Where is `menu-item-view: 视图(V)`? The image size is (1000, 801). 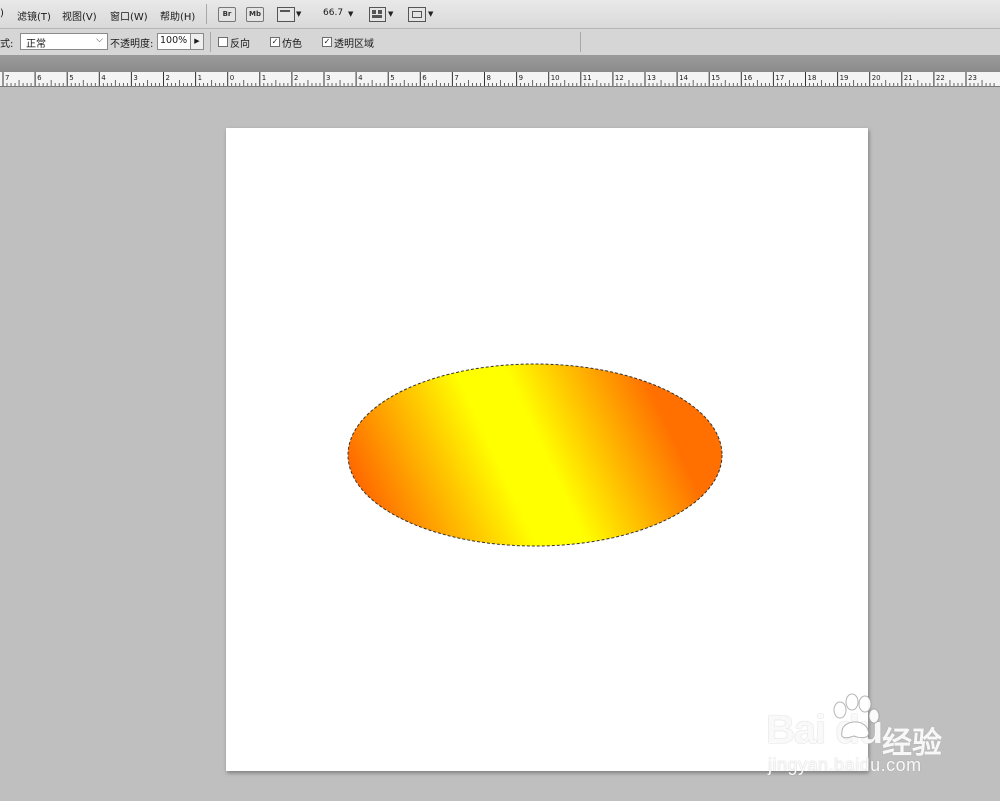 menu-item-view: 视图(V) is located at coordinates (79, 15).